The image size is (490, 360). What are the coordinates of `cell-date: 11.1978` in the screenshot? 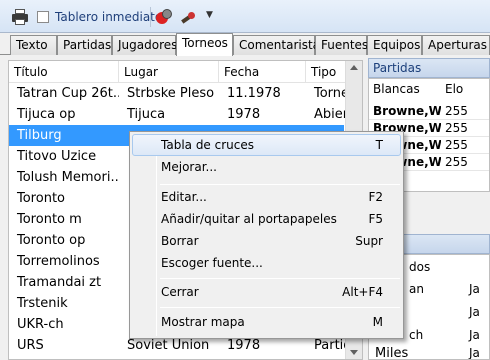 It's located at (254, 93).